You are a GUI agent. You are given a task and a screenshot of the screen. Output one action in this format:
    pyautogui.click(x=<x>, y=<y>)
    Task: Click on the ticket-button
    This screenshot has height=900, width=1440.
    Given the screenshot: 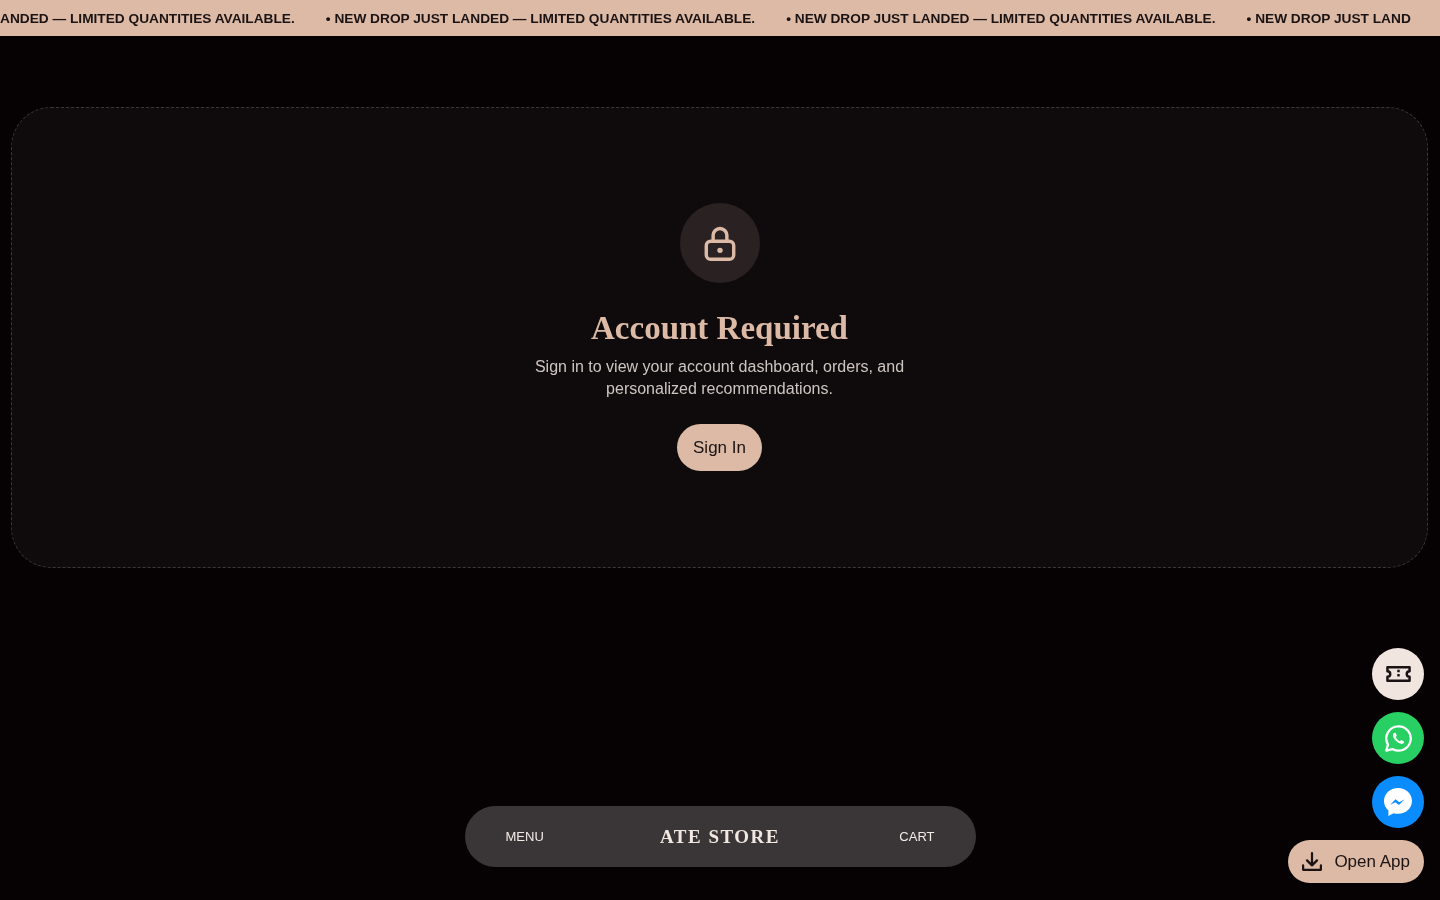 What is the action you would take?
    pyautogui.click(x=1398, y=674)
    